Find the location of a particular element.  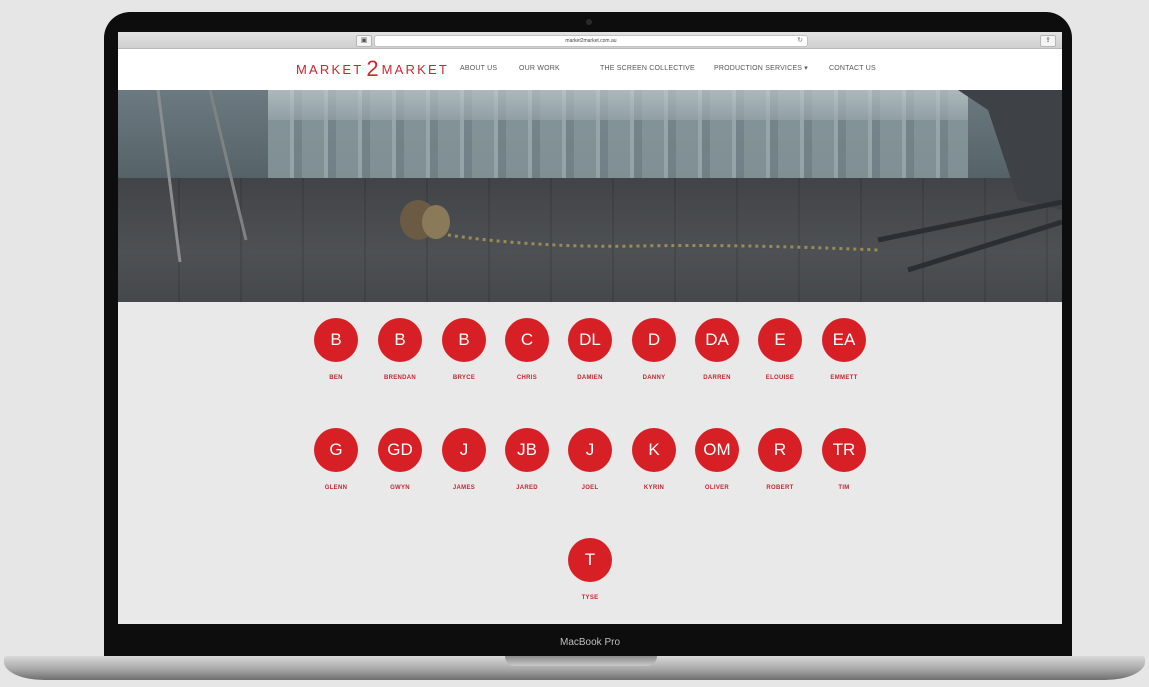

address-bar: market2market.com.au ↻ is located at coordinates (591, 41).